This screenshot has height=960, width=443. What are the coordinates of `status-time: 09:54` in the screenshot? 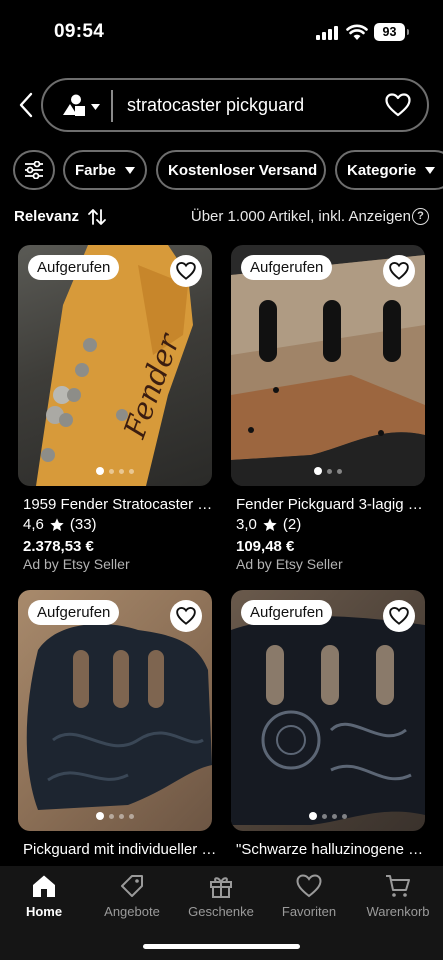 It's located at (79, 31).